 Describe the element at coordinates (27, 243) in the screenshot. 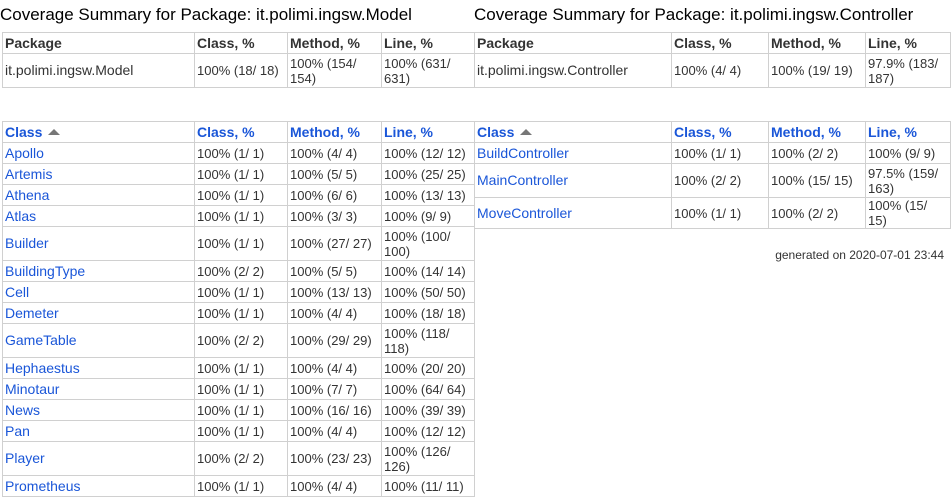

I see `class-link: Builder` at that location.